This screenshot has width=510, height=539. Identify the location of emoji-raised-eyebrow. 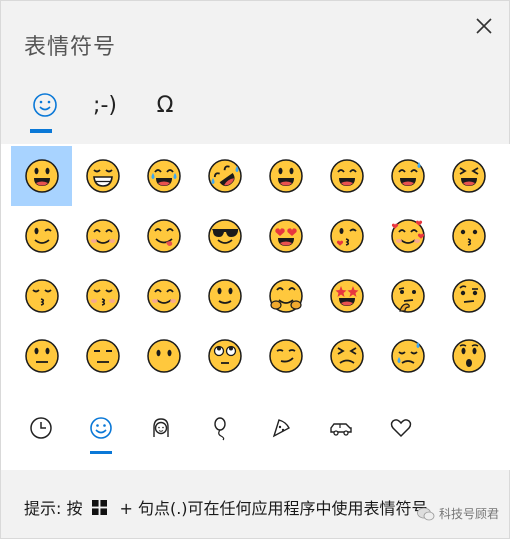
(468, 296).